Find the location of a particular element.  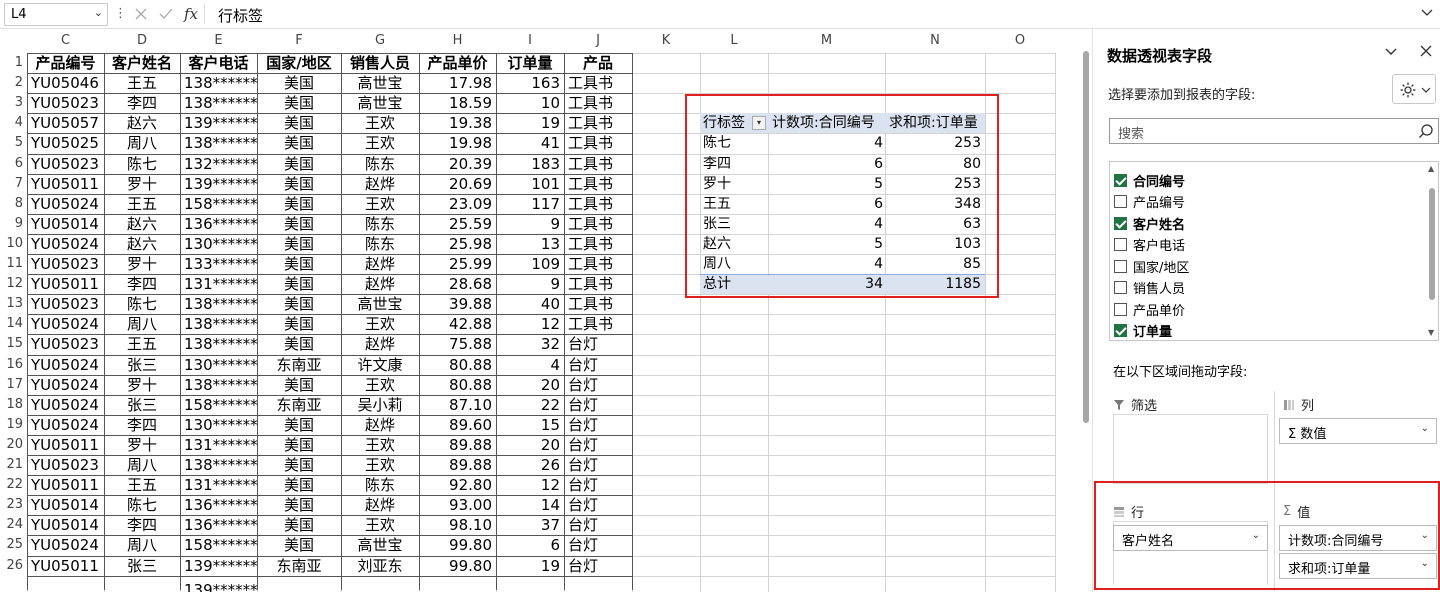

field-list-scrollbar: ▲ ▼ is located at coordinates (1432, 251).